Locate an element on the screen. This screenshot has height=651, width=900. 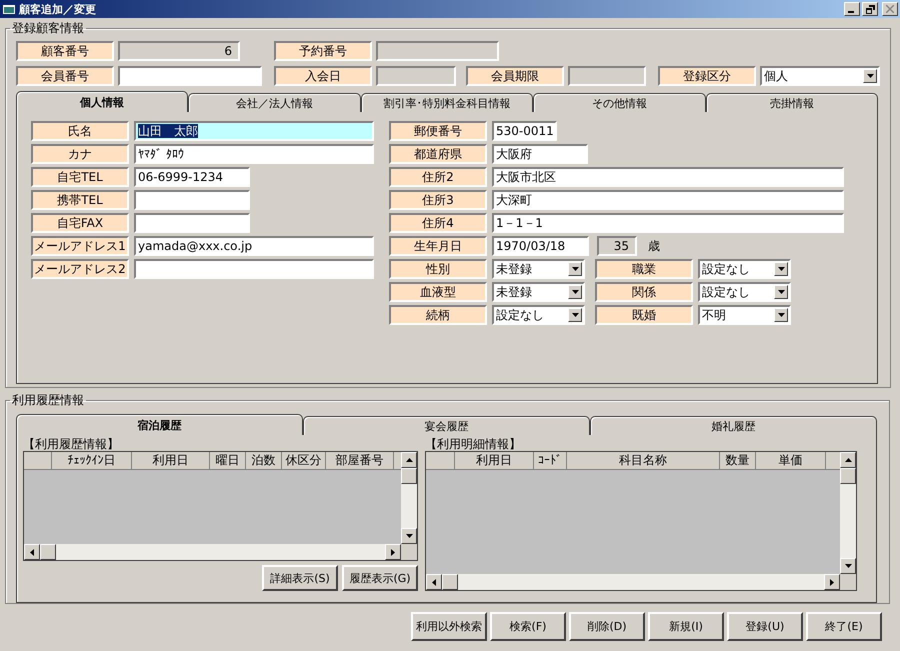
tab: 個人情報 is located at coordinates (102, 101).